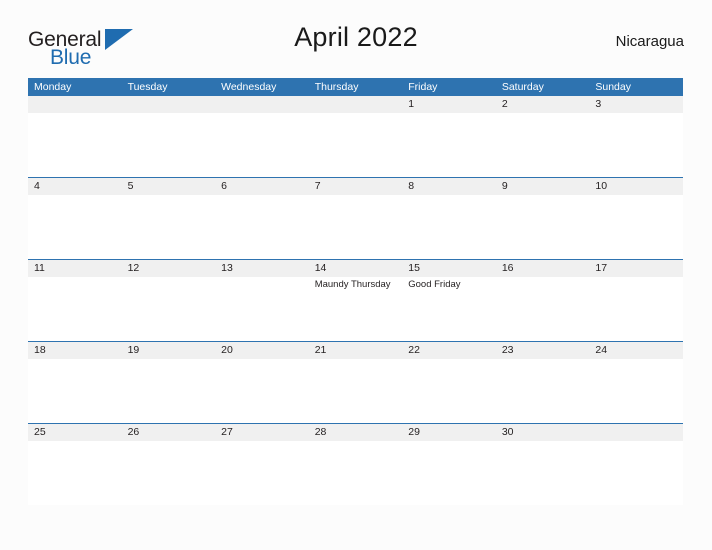 Image resolution: width=712 pixels, height=550 pixels. Describe the element at coordinates (336, 87) in the screenshot. I see `weekday-header-thursday: Thursday` at that location.